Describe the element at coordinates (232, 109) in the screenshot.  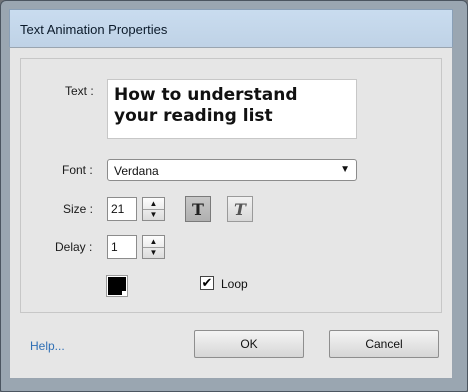
I see `text-input: How to understand your reading list` at that location.